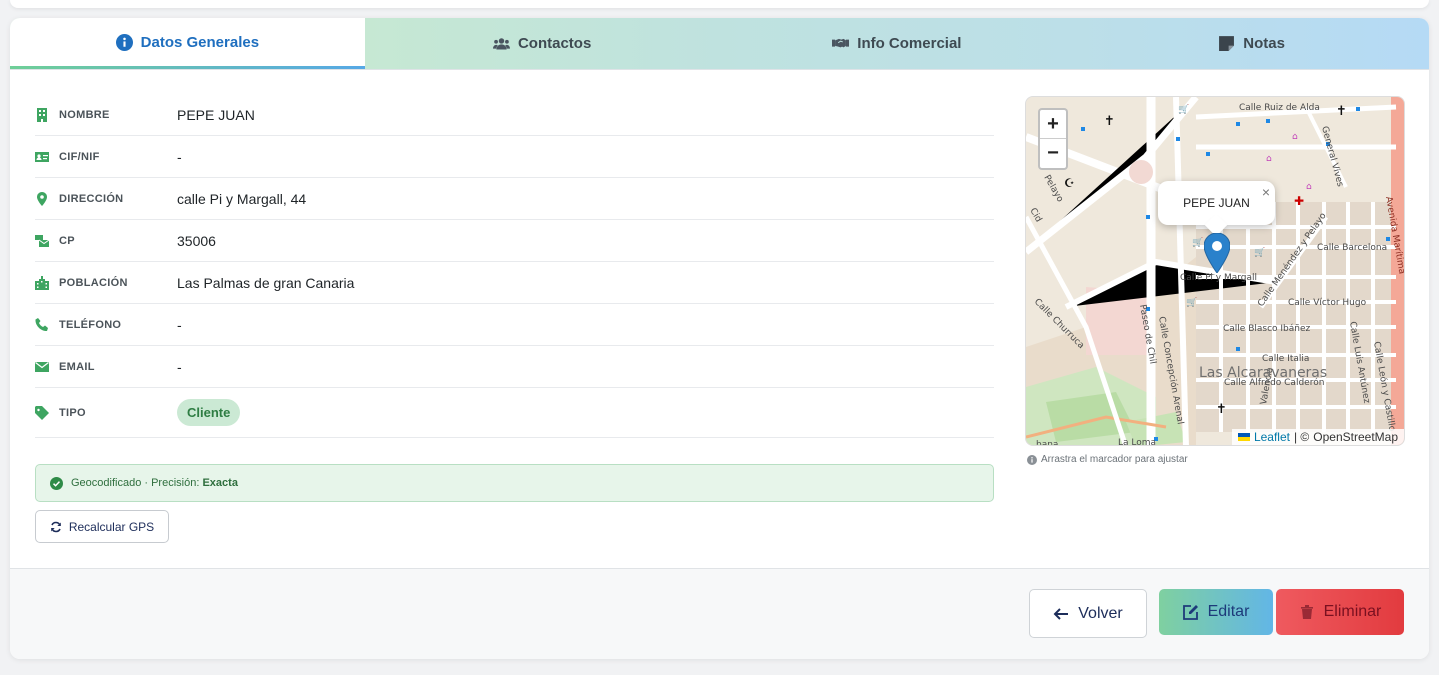 The height and width of the screenshot is (675, 1439). Describe the element at coordinates (514, 325) in the screenshot. I see `field-row-telefono: TELÉFONO -` at that location.